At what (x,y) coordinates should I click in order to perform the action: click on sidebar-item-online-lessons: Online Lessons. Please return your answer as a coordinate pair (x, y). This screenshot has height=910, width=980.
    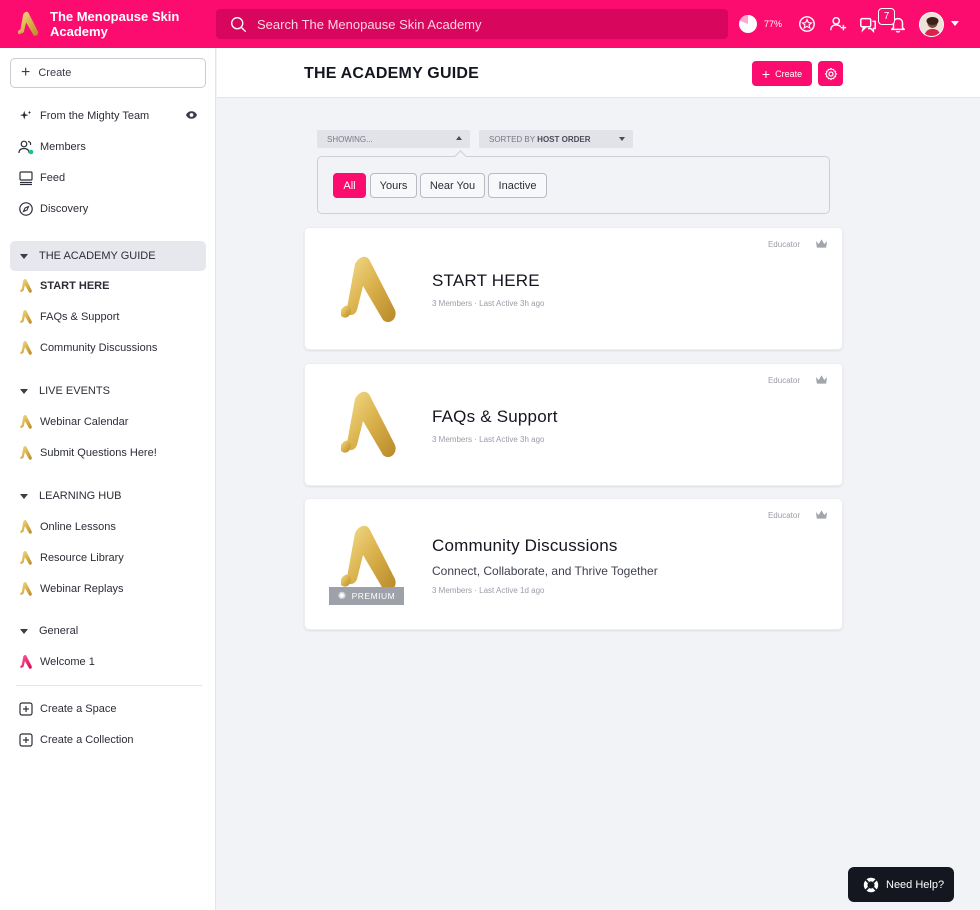
    Looking at the image, I should click on (108, 527).